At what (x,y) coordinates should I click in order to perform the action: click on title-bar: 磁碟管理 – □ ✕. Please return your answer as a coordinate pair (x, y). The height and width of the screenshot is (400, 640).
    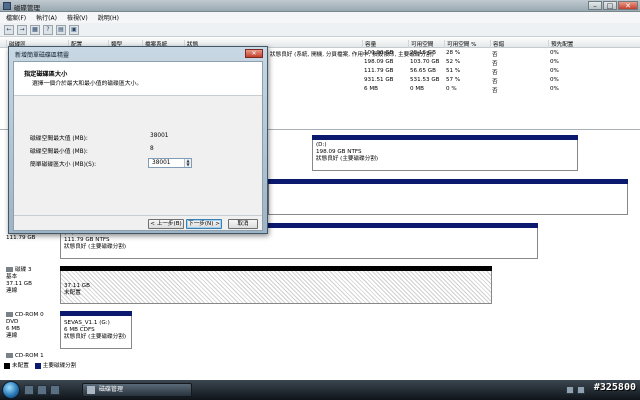
    Looking at the image, I should click on (320, 6).